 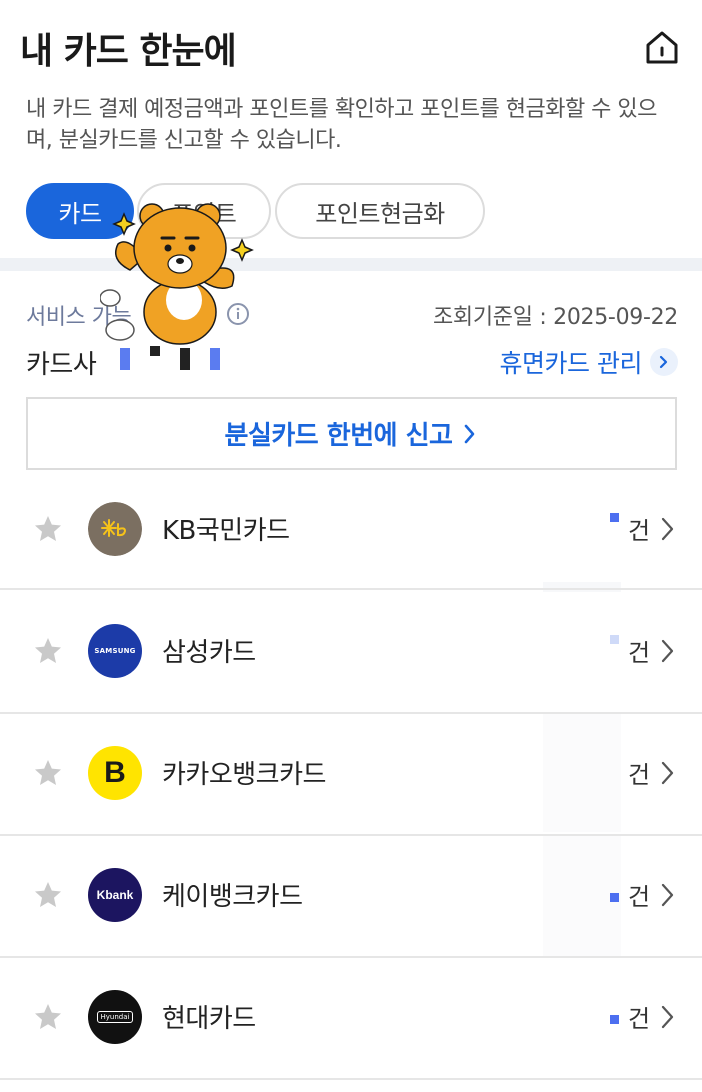 What do you see at coordinates (128, 51) in the screenshot?
I see `page-title: 내 카드 한눈에` at bounding box center [128, 51].